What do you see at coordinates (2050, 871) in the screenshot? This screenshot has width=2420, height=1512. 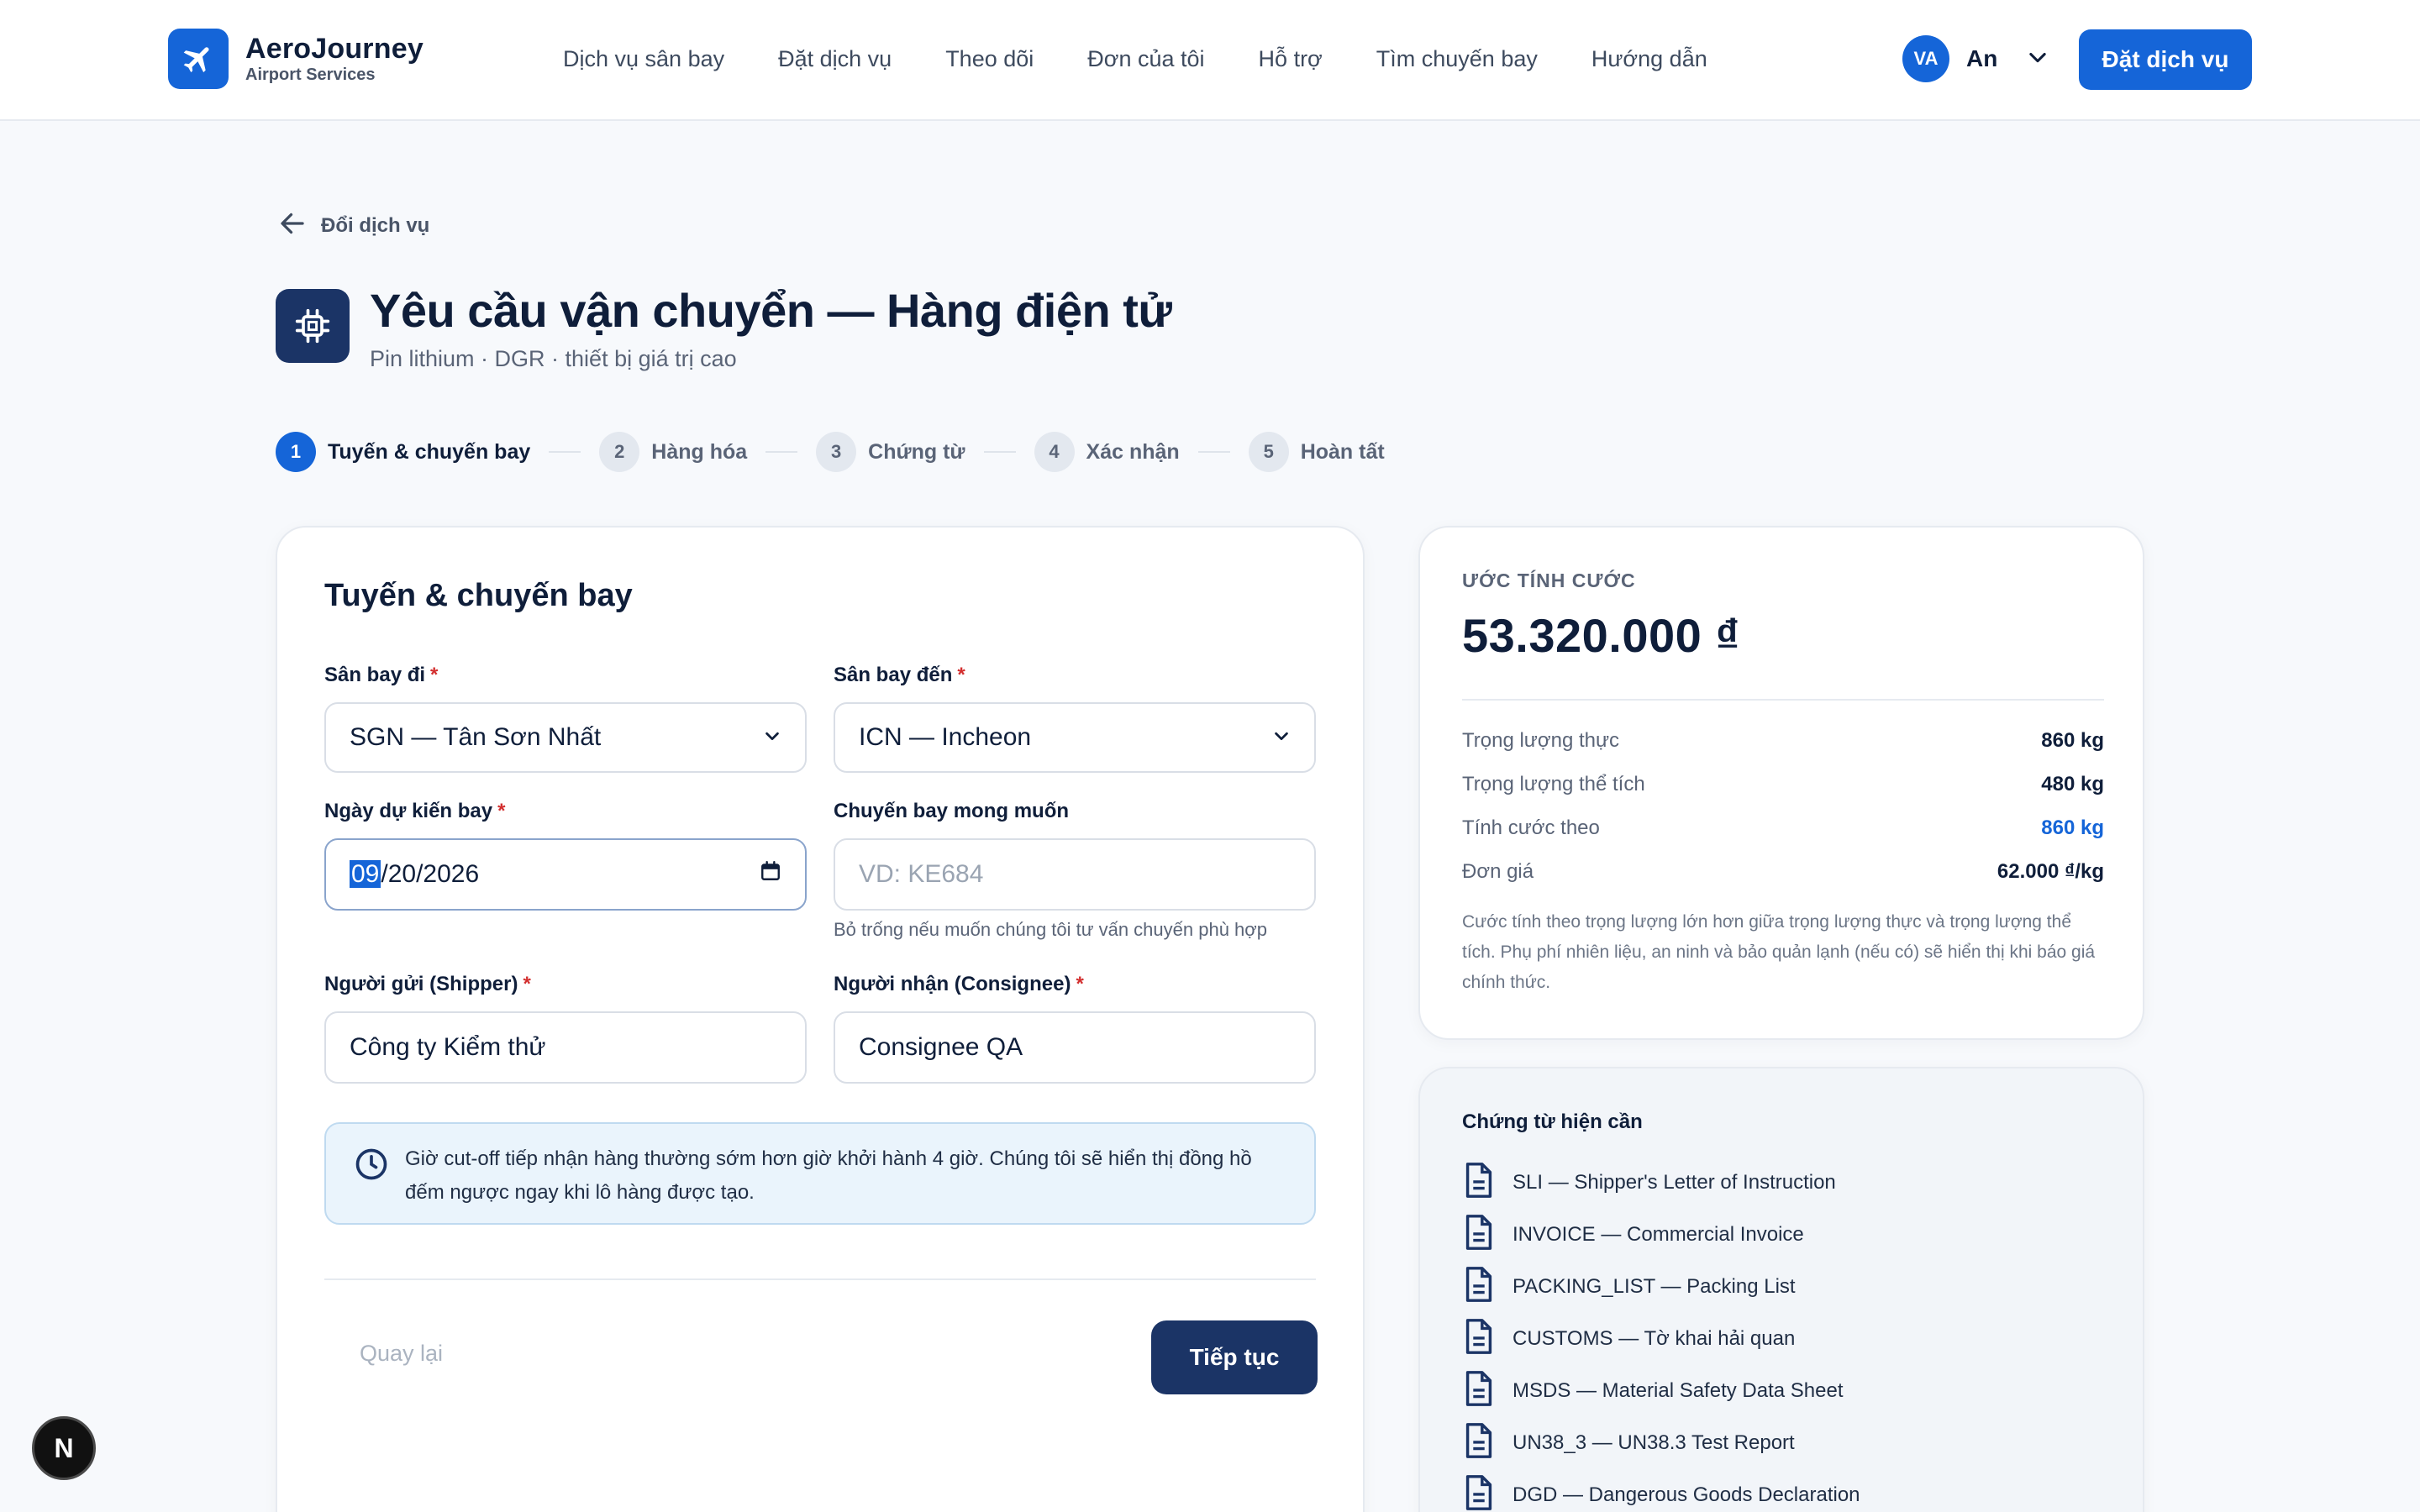 I see `estimate-row-value: 62.000 ₫/kg` at bounding box center [2050, 871].